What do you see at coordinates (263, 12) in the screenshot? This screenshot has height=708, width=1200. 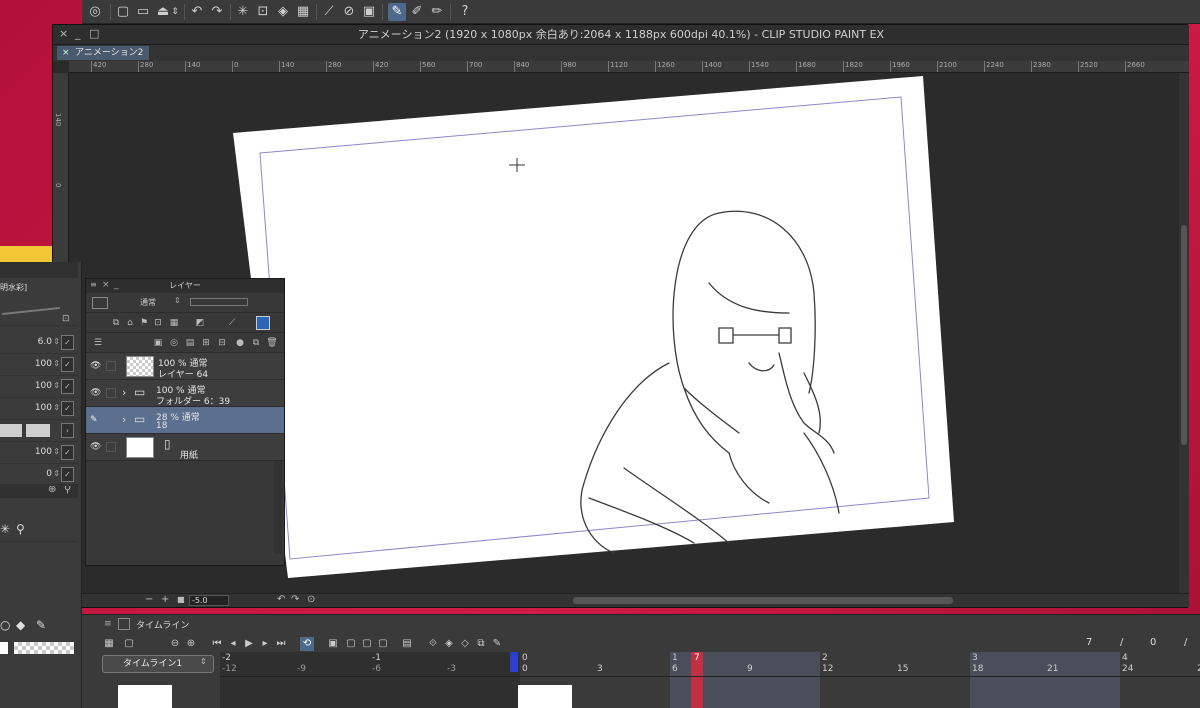 I see `transform-icon: ⊡` at bounding box center [263, 12].